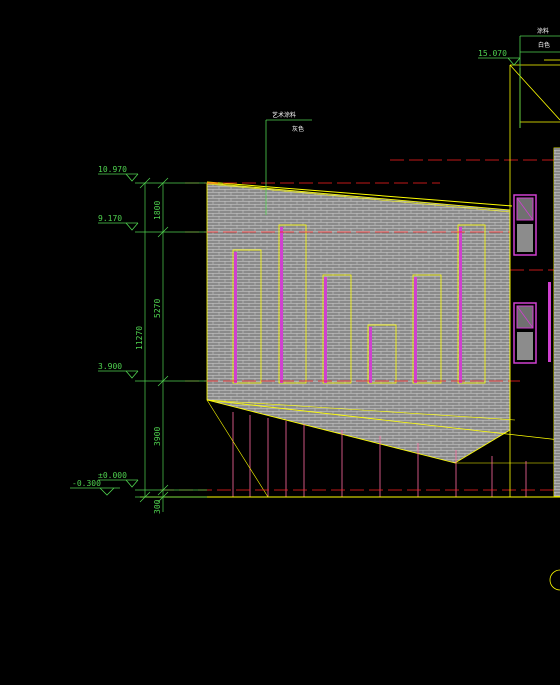 The image size is (560, 685). What do you see at coordinates (544, 45) in the screenshot?
I see `note-top-color: 白色` at bounding box center [544, 45].